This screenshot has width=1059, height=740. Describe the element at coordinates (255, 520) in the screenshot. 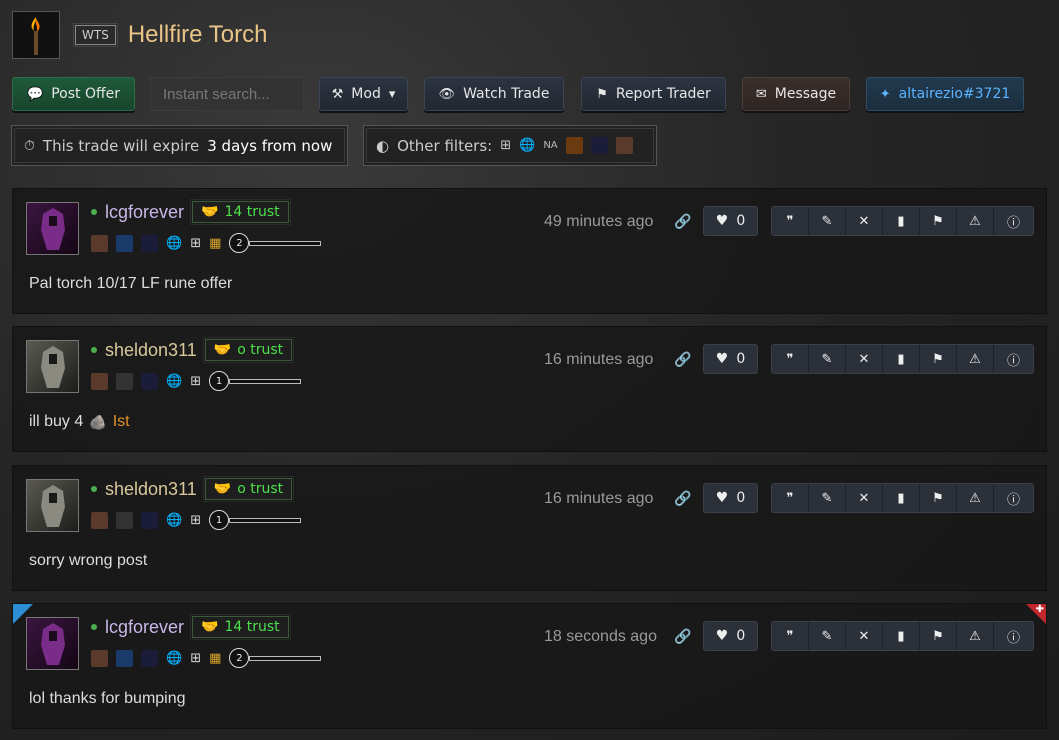

I see `level-indicator: 1` at that location.